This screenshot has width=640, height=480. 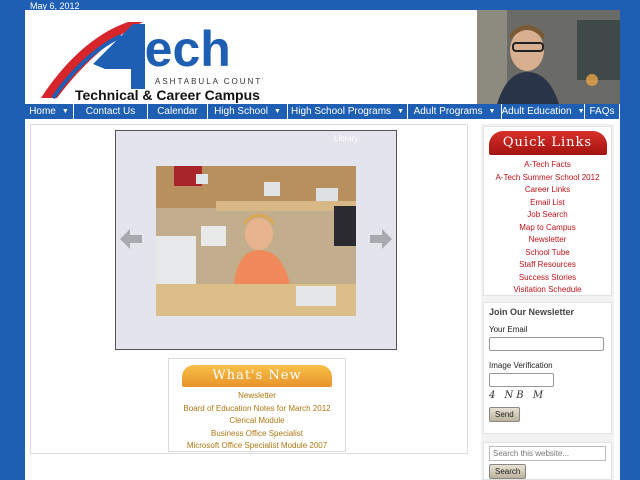 What do you see at coordinates (42, 111) in the screenshot?
I see `nav-label: Home` at bounding box center [42, 111].